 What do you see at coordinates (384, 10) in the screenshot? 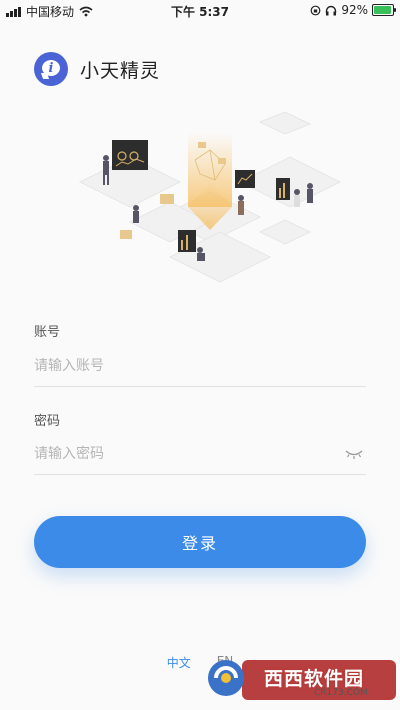
I see `battery-icon` at bounding box center [384, 10].